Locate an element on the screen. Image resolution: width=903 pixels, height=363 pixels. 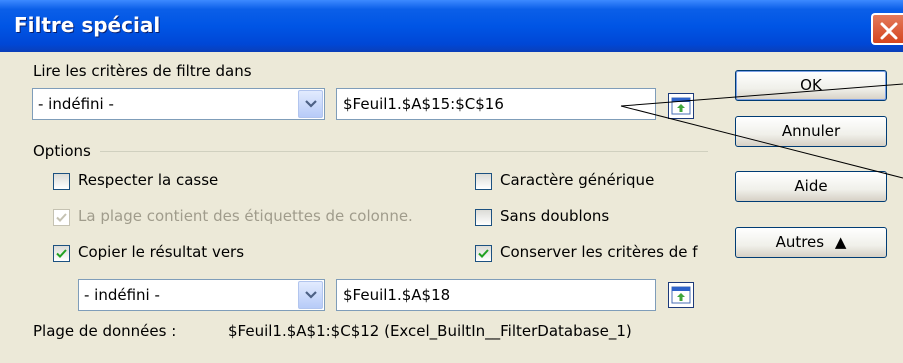
options-group-label: Options is located at coordinates (62, 151).